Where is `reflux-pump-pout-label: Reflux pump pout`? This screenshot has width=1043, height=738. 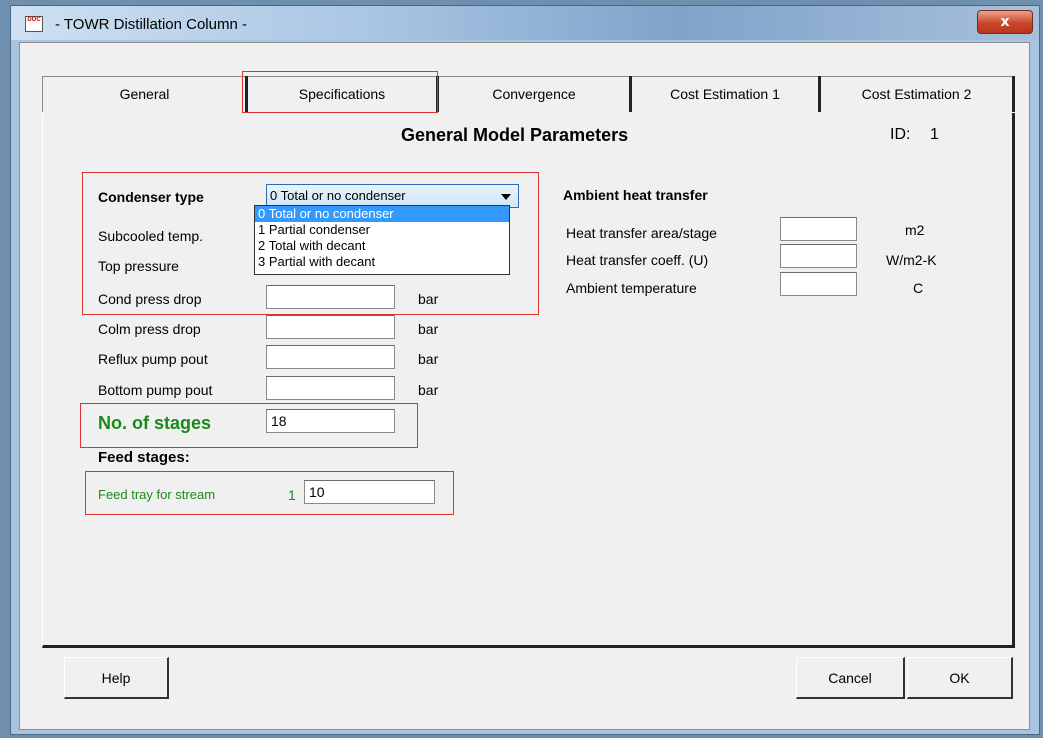
reflux-pump-pout-label: Reflux pump pout is located at coordinates (153, 359).